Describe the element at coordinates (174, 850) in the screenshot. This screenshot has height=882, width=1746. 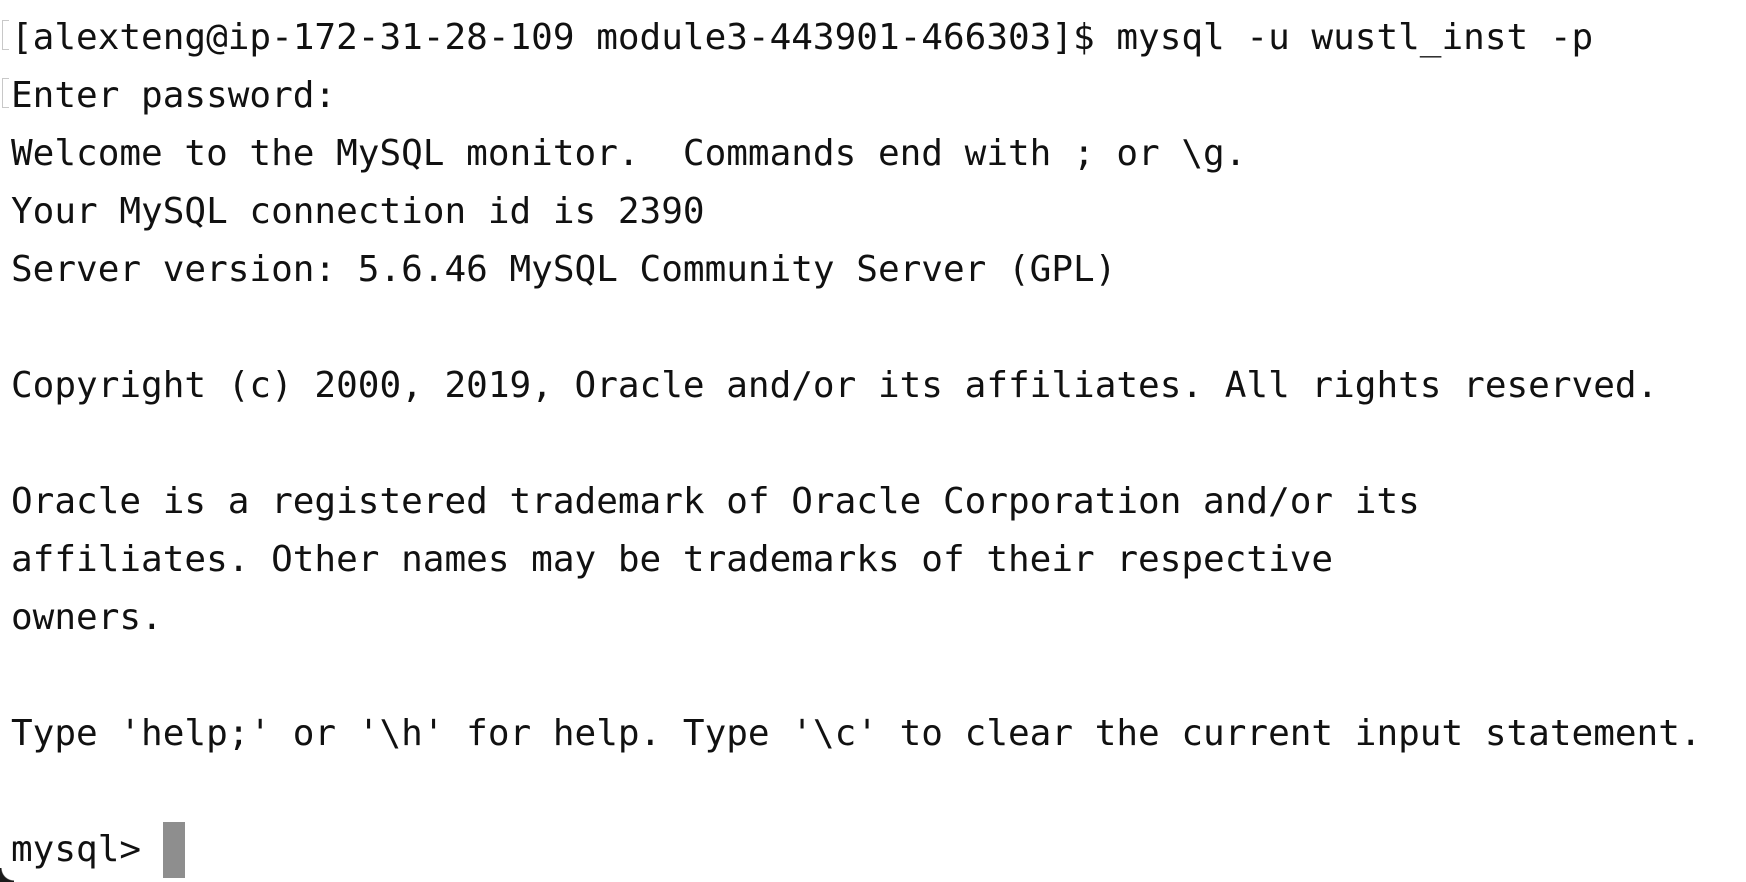
I see `text-cursor` at that location.